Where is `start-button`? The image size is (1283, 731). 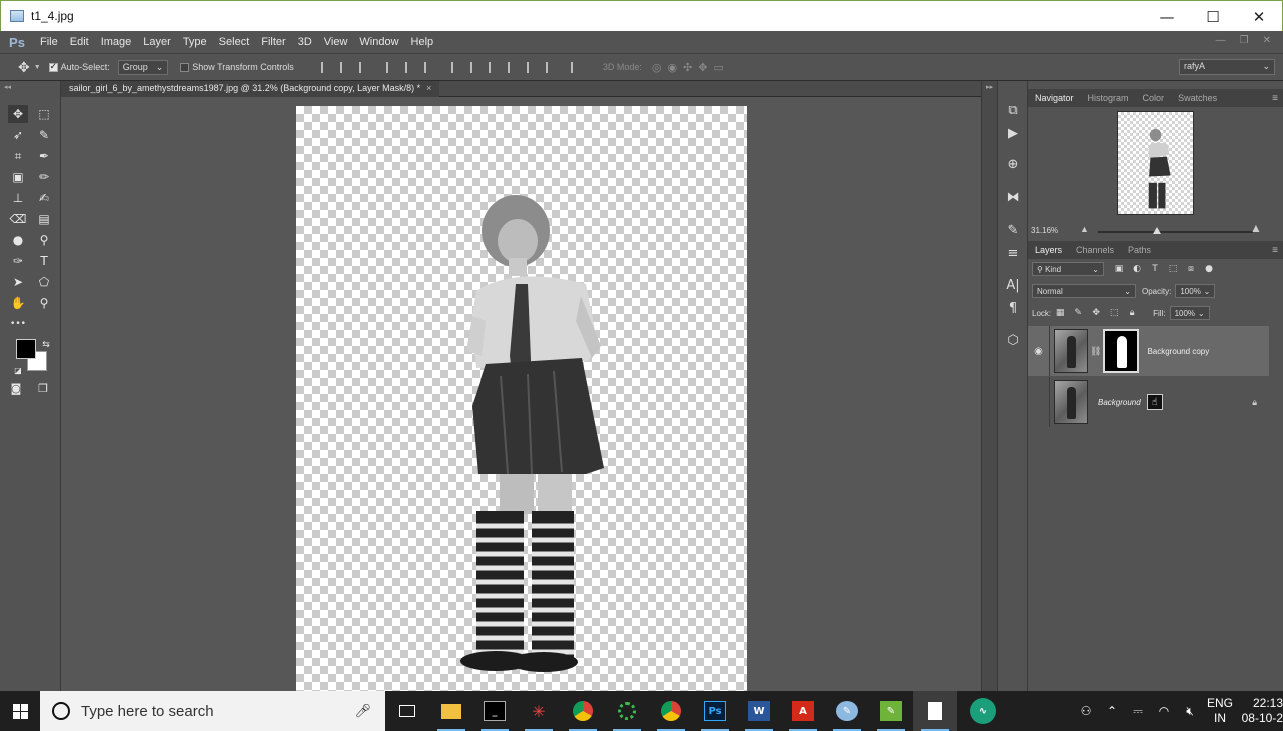 start-button is located at coordinates (20, 711).